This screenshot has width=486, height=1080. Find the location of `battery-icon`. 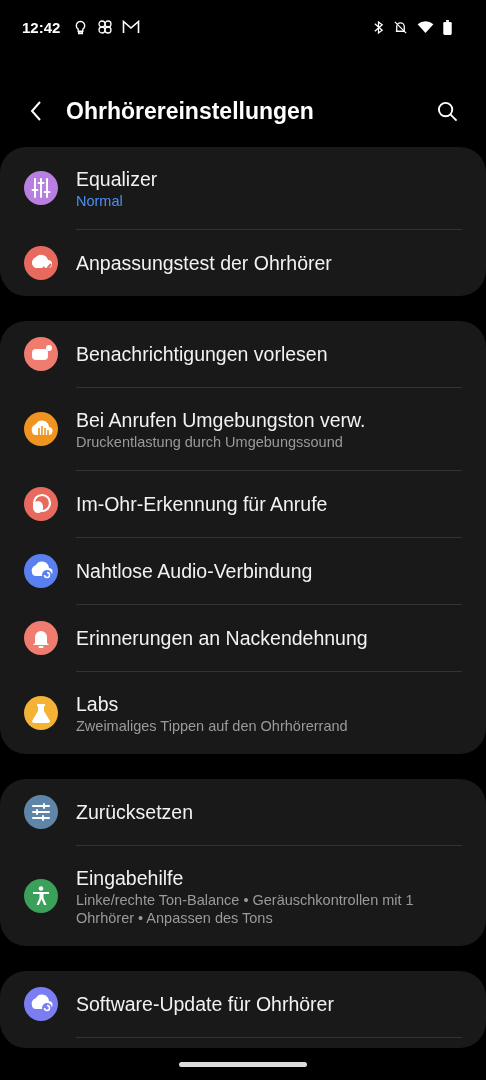

battery-icon is located at coordinates (447, 27).